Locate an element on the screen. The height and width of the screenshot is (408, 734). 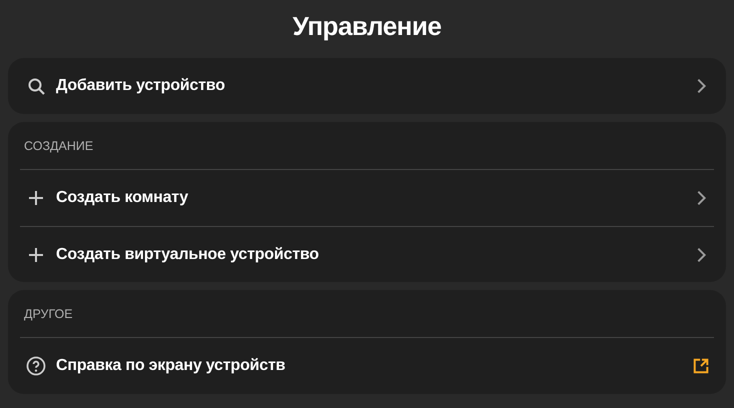
menu-item: Добавить устройство is located at coordinates (374, 86).